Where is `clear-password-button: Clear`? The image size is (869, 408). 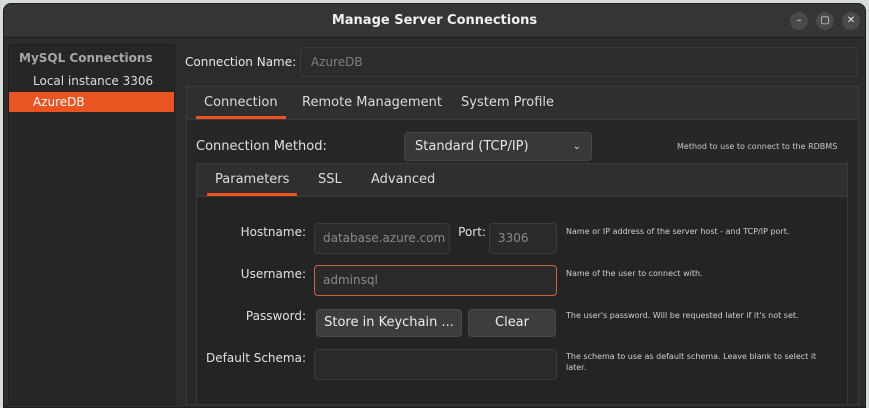 clear-password-button: Clear is located at coordinates (512, 323).